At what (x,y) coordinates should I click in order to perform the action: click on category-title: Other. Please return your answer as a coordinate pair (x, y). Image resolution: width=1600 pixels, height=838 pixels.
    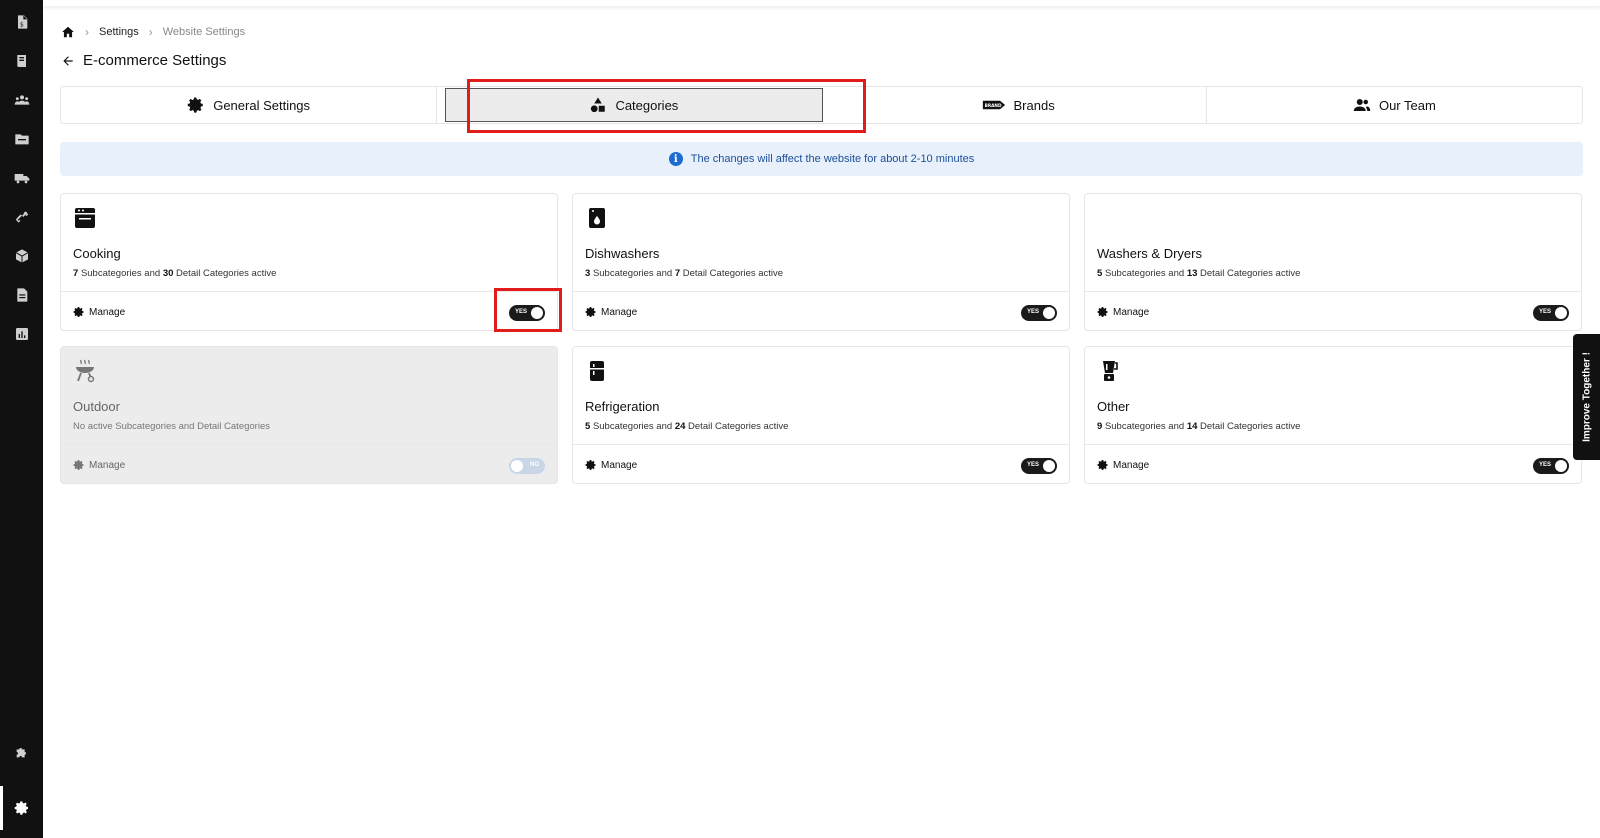
    Looking at the image, I should click on (1113, 406).